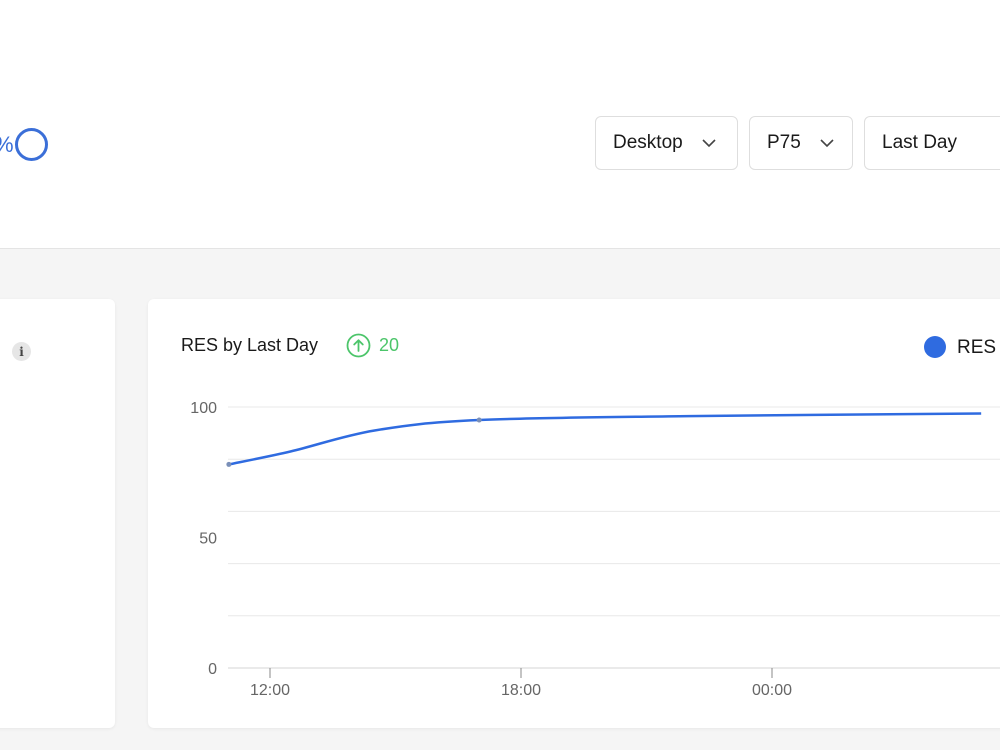 The height and width of the screenshot is (750, 1000). I want to click on x-tick-label: 12:00, so click(270, 690).